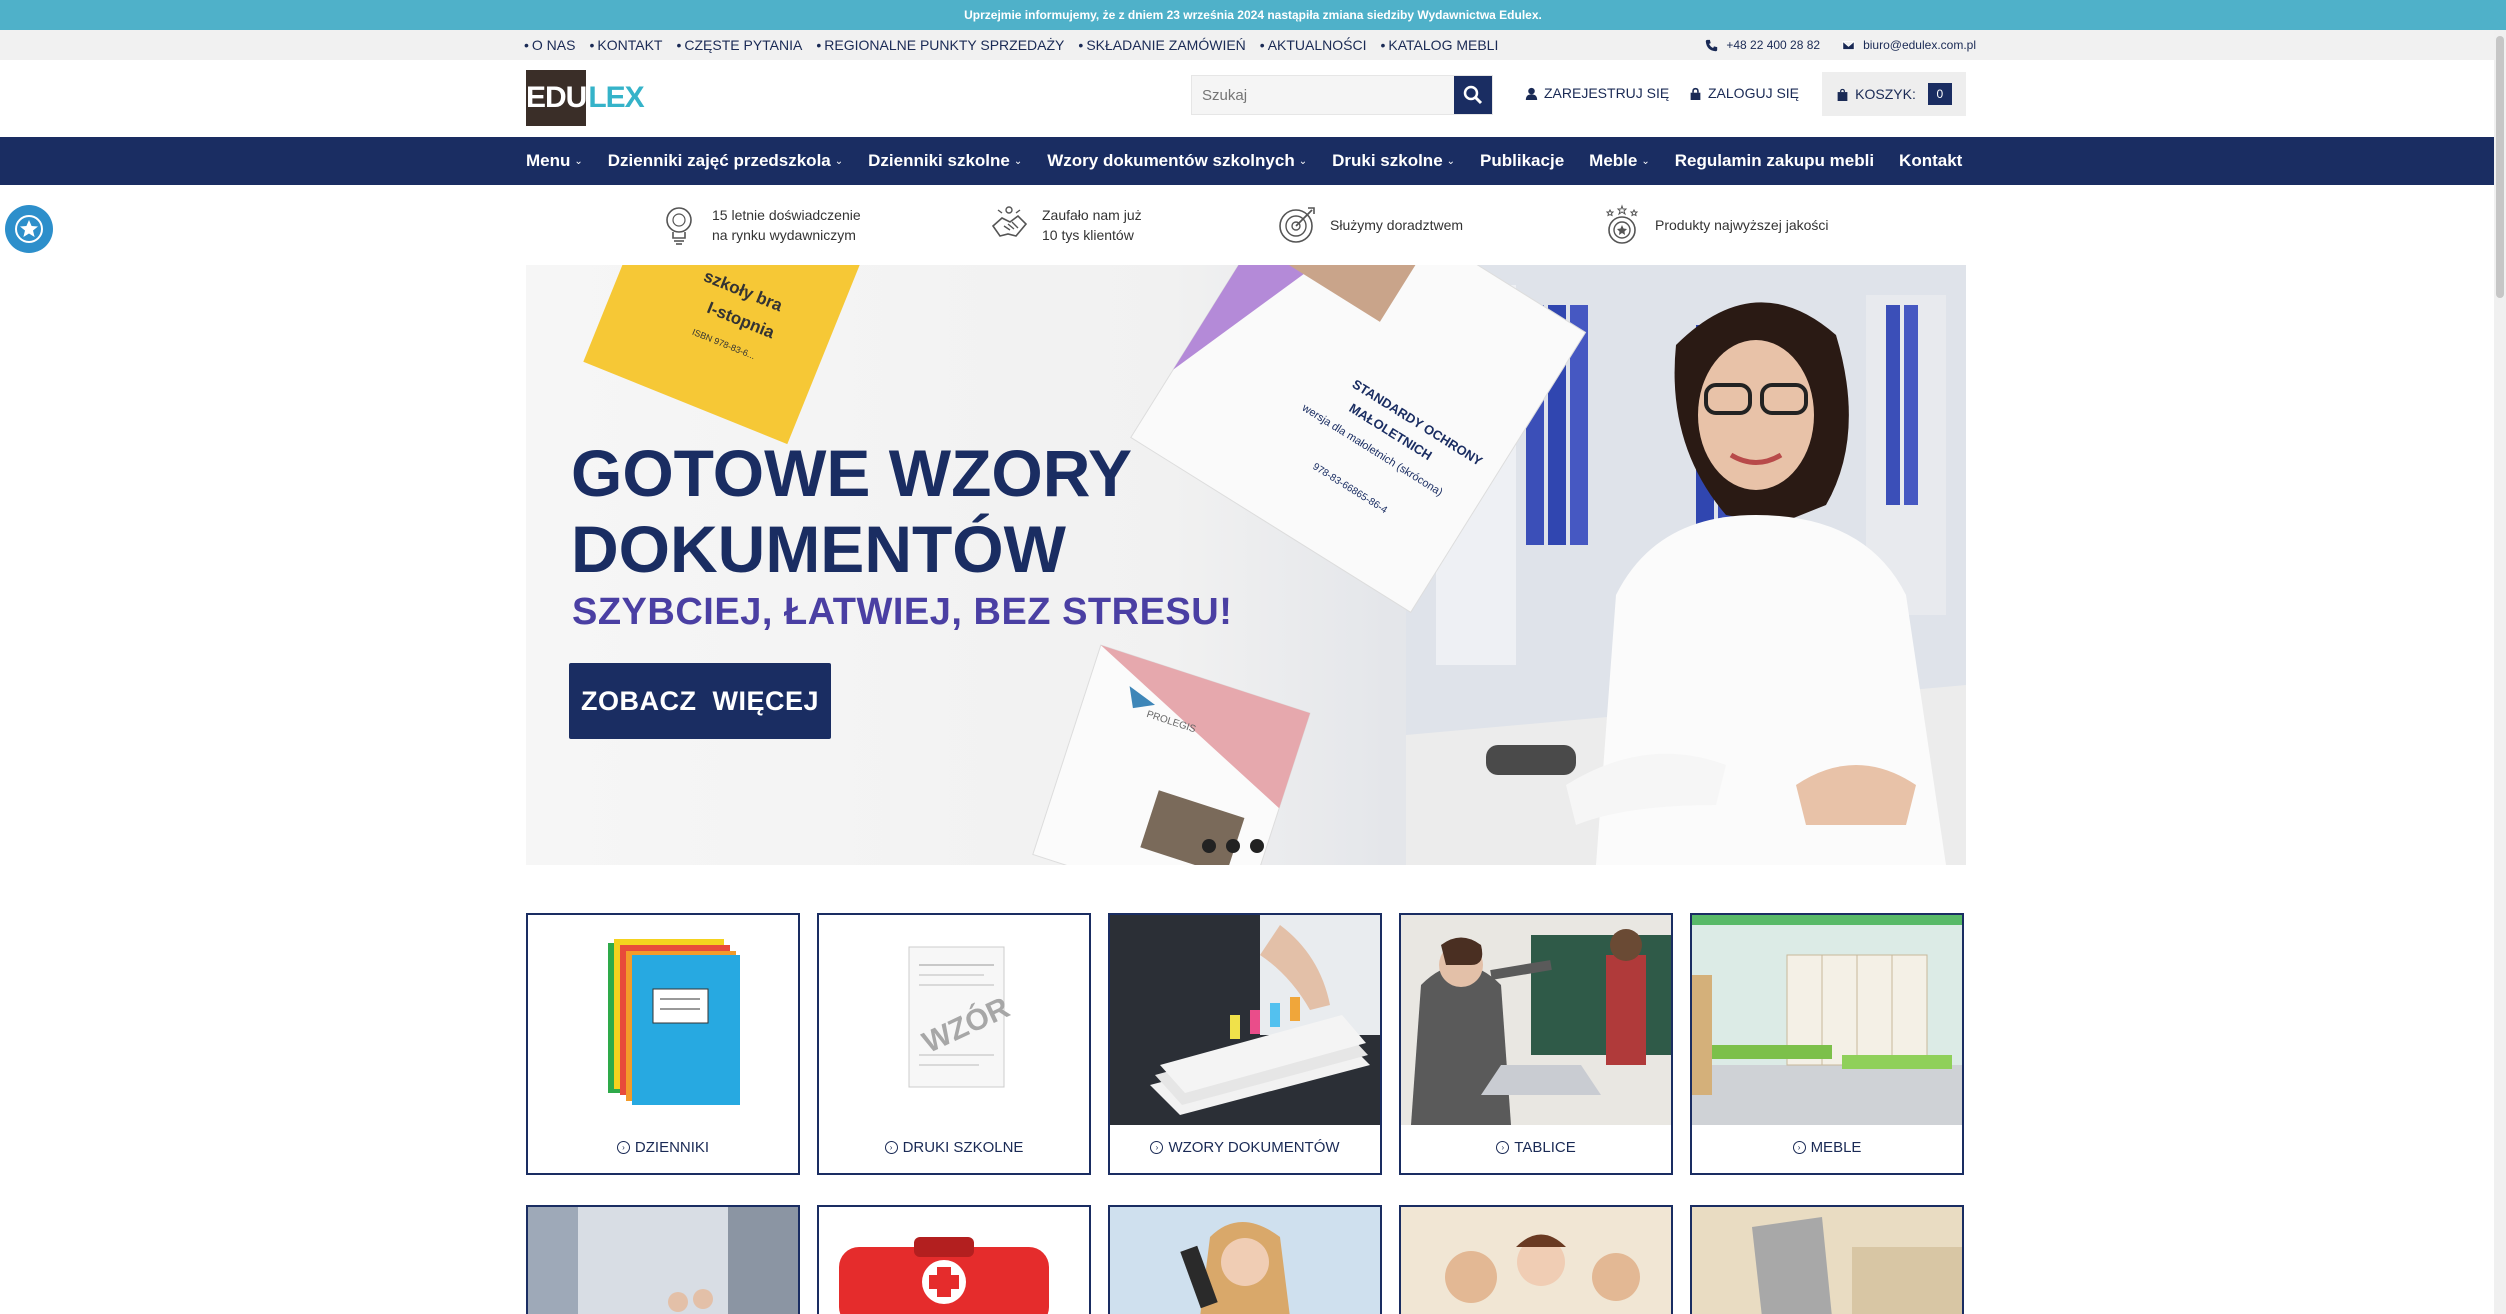  I want to click on slider-dots, so click(1233, 846).